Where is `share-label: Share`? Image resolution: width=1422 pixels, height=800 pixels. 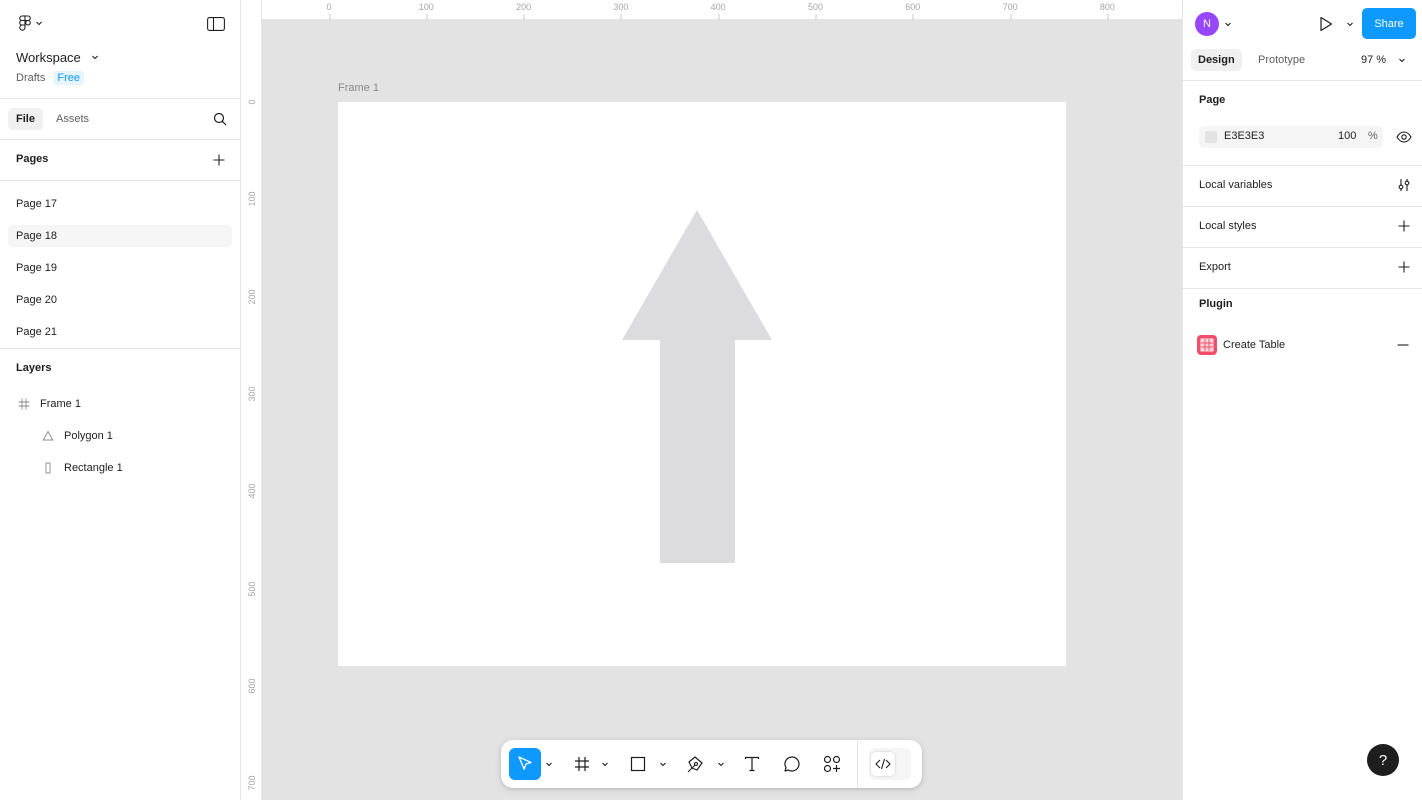
share-label: Share is located at coordinates (1389, 23).